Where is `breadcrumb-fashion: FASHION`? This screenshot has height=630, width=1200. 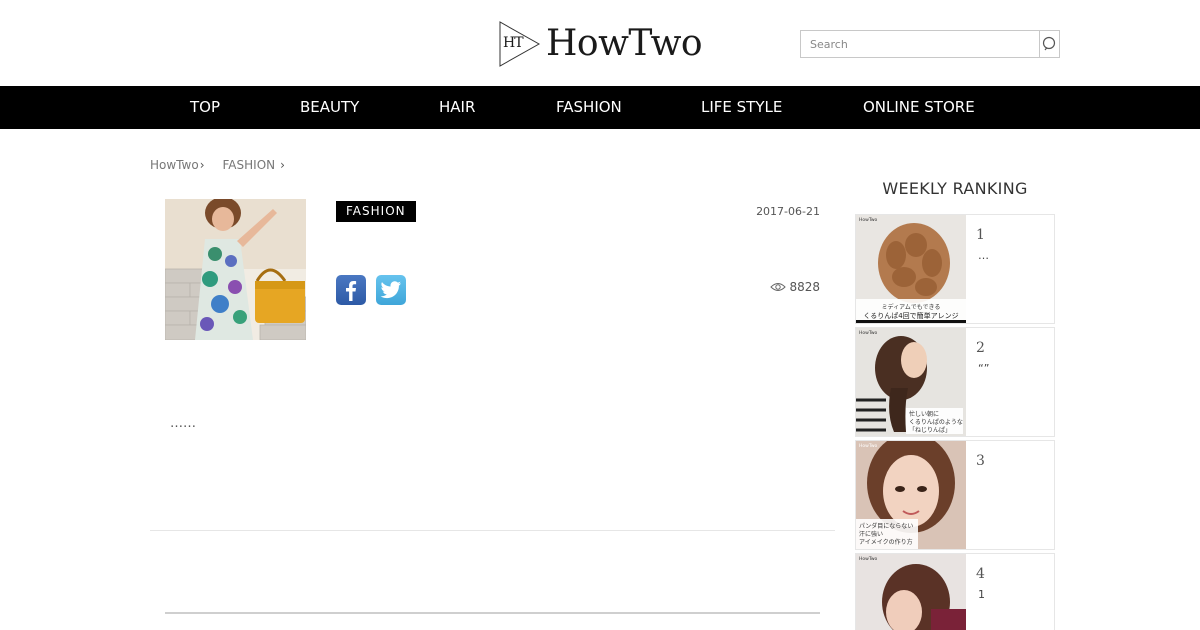
breadcrumb-fashion: FASHION is located at coordinates (249, 165).